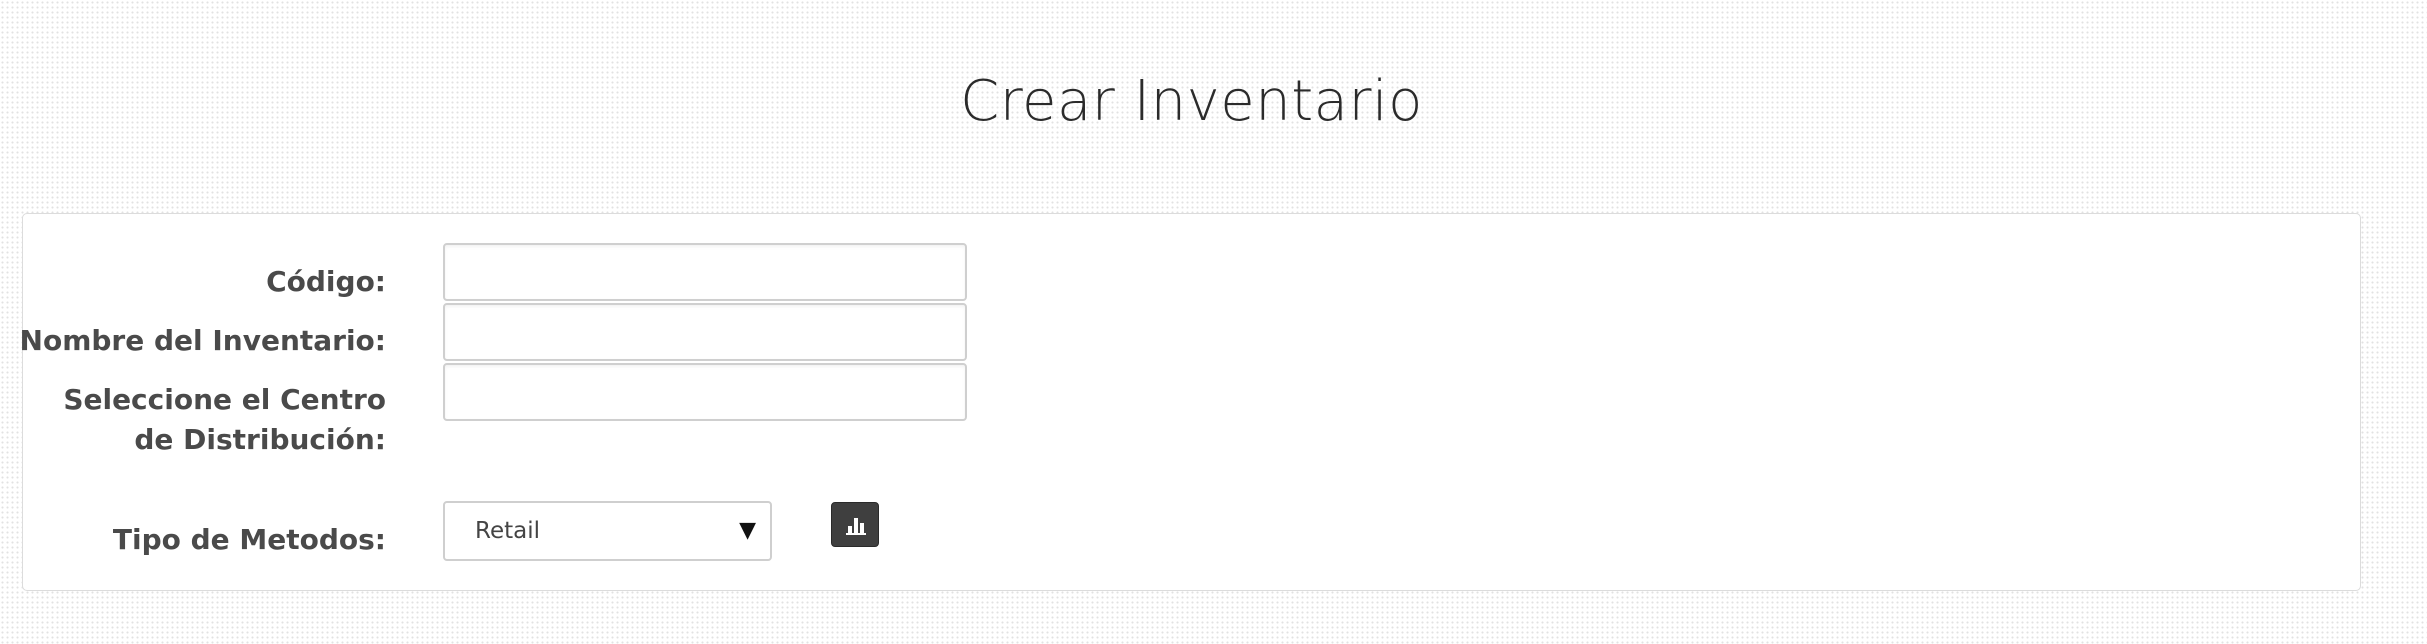 This screenshot has width=2427, height=644. What do you see at coordinates (326, 281) in the screenshot?
I see `codigo-label: Código:` at bounding box center [326, 281].